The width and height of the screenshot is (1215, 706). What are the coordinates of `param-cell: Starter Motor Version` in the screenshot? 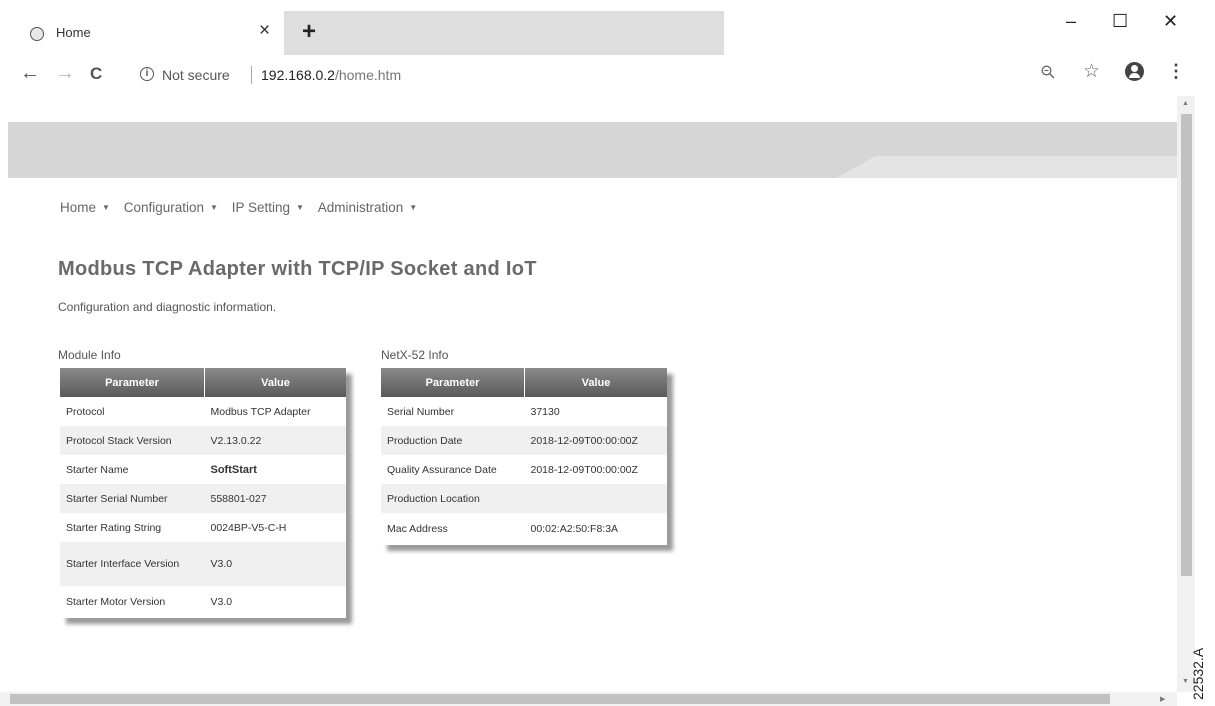 It's located at (116, 602).